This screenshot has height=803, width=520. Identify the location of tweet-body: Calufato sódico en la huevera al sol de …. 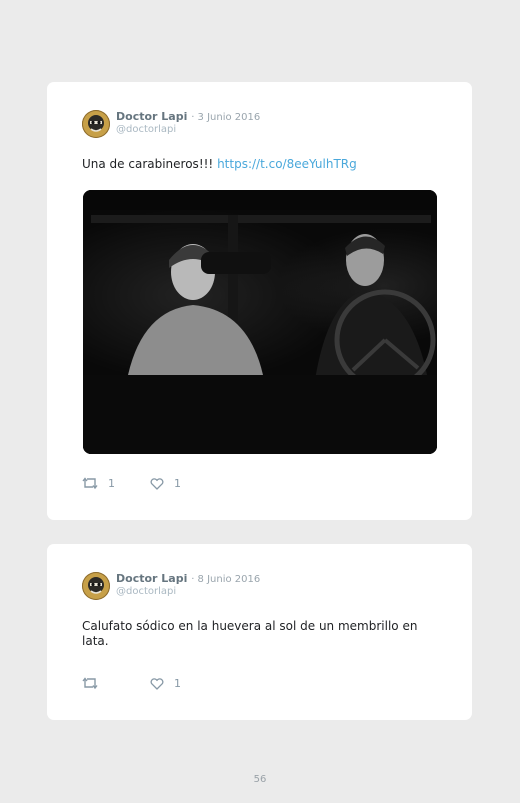
(250, 633).